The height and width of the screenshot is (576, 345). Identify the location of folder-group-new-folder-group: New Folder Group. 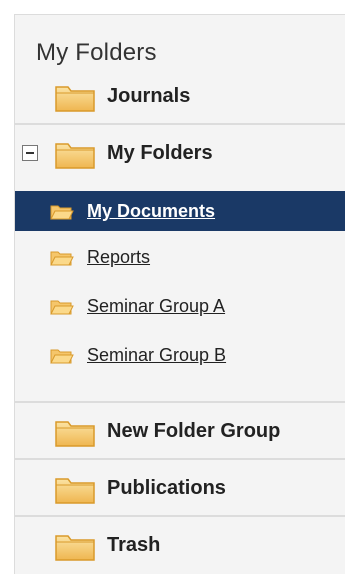
(180, 431).